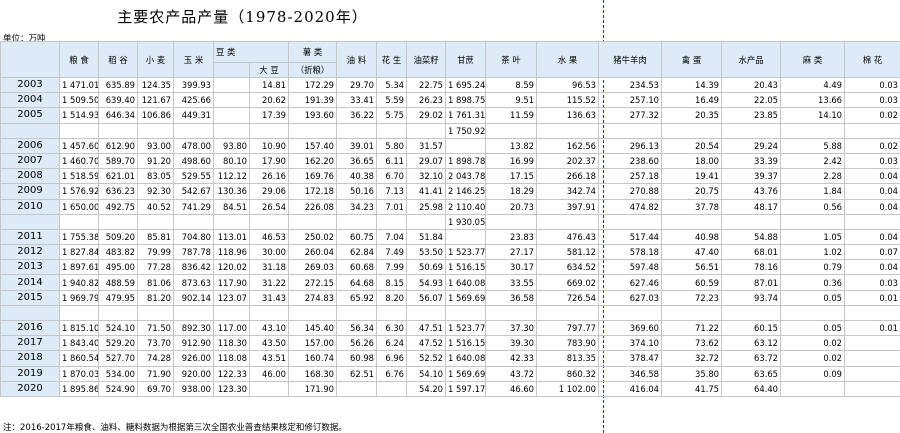 This screenshot has height=433, width=900. I want to click on col-header: 水产品, so click(751, 59).